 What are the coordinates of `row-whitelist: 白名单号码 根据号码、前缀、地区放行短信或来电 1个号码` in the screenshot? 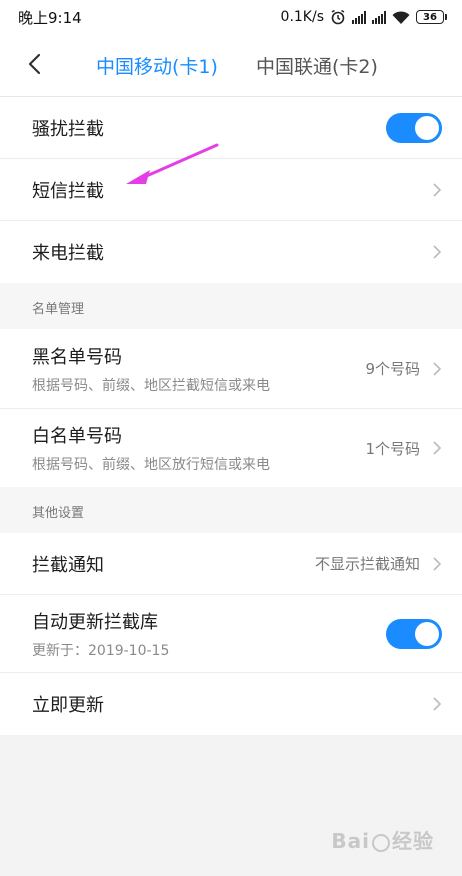 It's located at (231, 448).